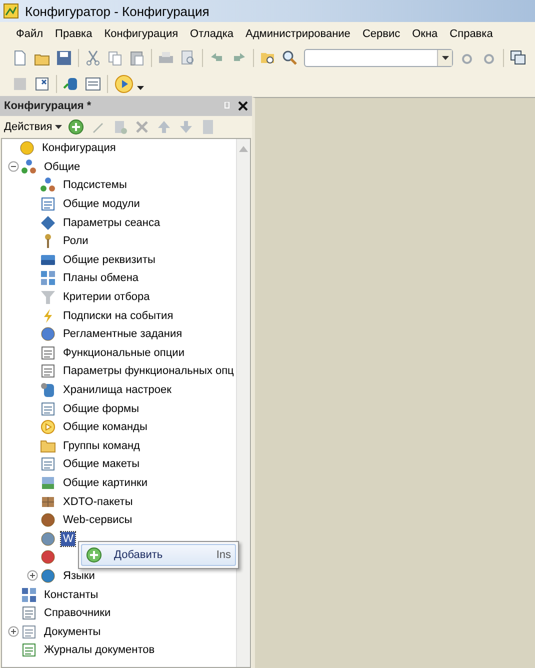  Describe the element at coordinates (298, 34) in the screenshot. I see `menu-item: Администрирование` at that location.